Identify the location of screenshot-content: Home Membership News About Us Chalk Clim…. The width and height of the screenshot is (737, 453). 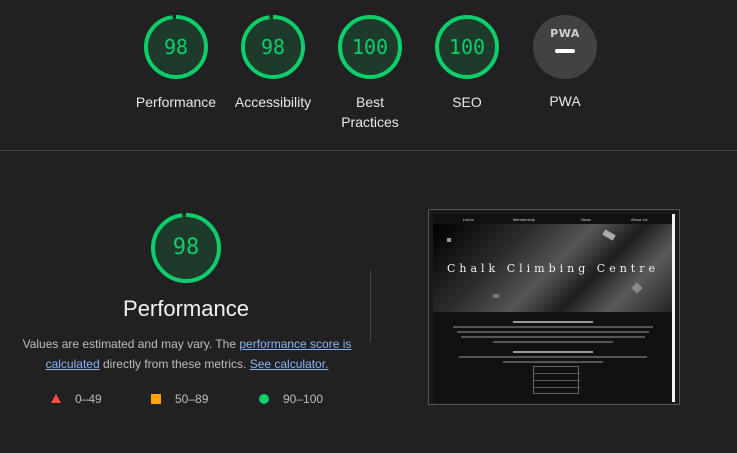
(553, 308).